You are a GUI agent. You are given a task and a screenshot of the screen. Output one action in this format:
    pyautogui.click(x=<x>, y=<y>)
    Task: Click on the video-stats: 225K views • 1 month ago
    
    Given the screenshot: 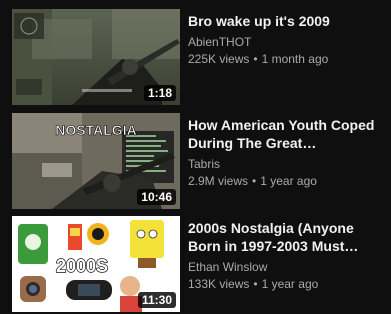 What is the action you would take?
    pyautogui.click(x=288, y=59)
    